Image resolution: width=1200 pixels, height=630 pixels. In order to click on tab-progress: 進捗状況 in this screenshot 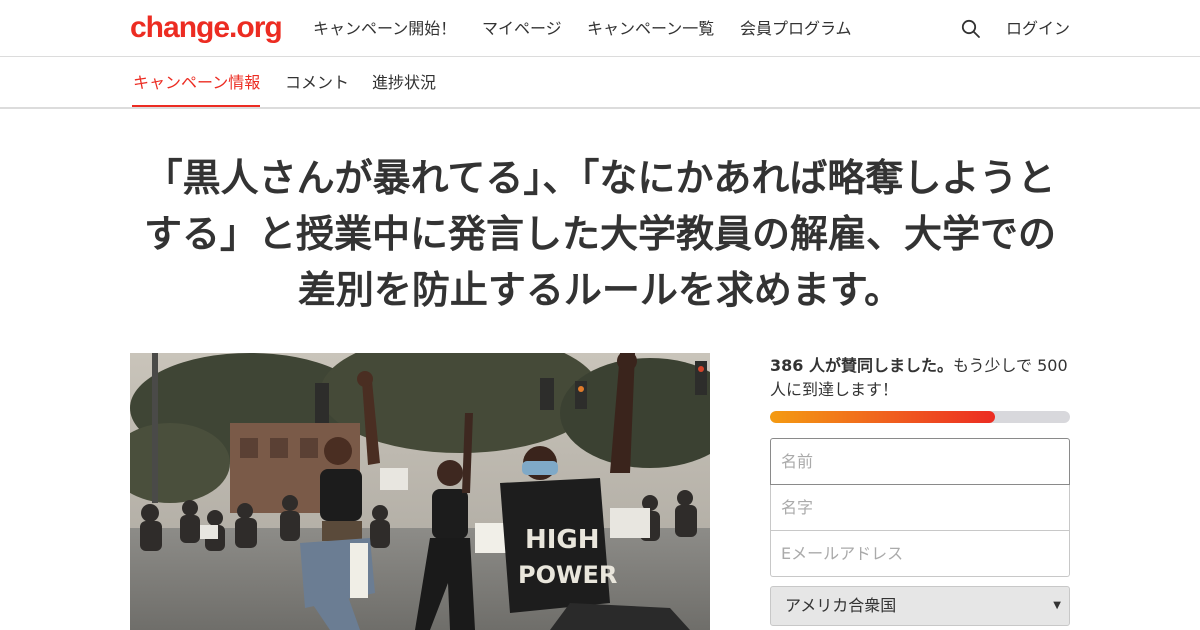, I will do `click(404, 83)`.